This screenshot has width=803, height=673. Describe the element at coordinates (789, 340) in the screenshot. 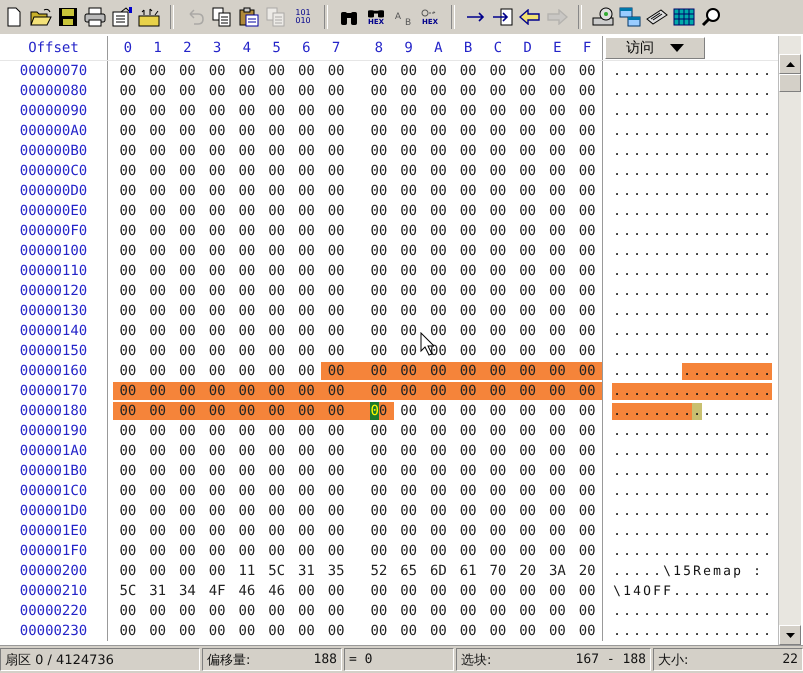

I see `vertical-scrollbar` at that location.